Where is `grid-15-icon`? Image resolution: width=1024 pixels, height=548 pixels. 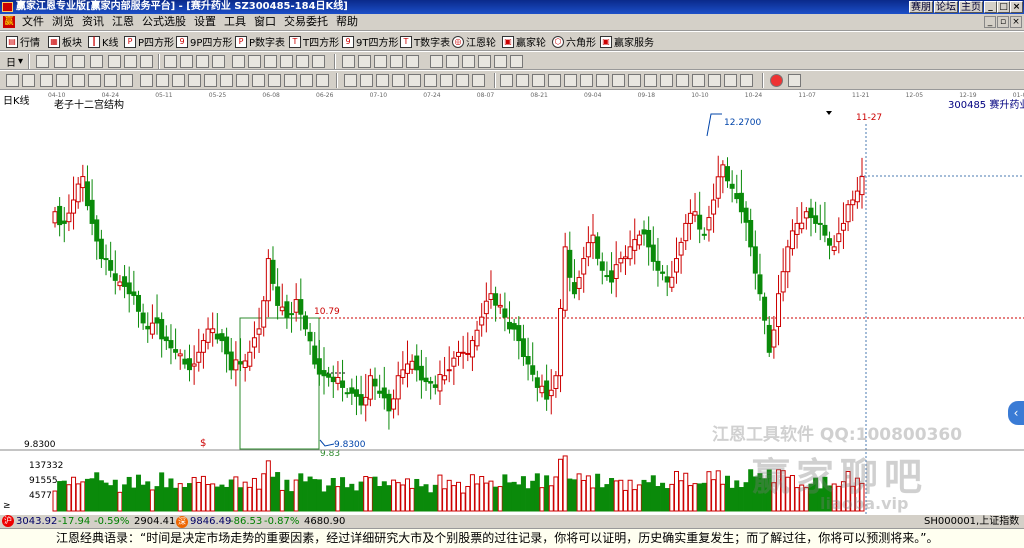
grid-15-icon is located at coordinates (730, 80).